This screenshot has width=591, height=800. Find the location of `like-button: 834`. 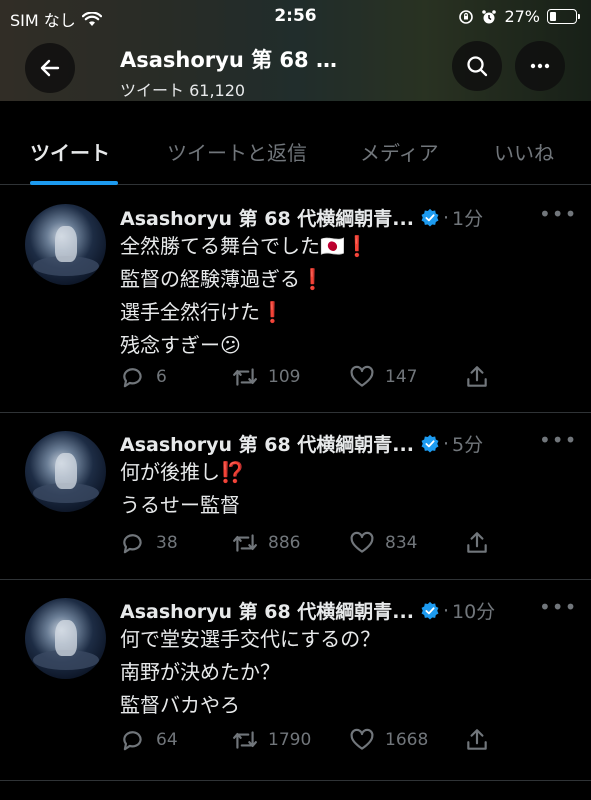

like-button: 834 is located at coordinates (383, 543).